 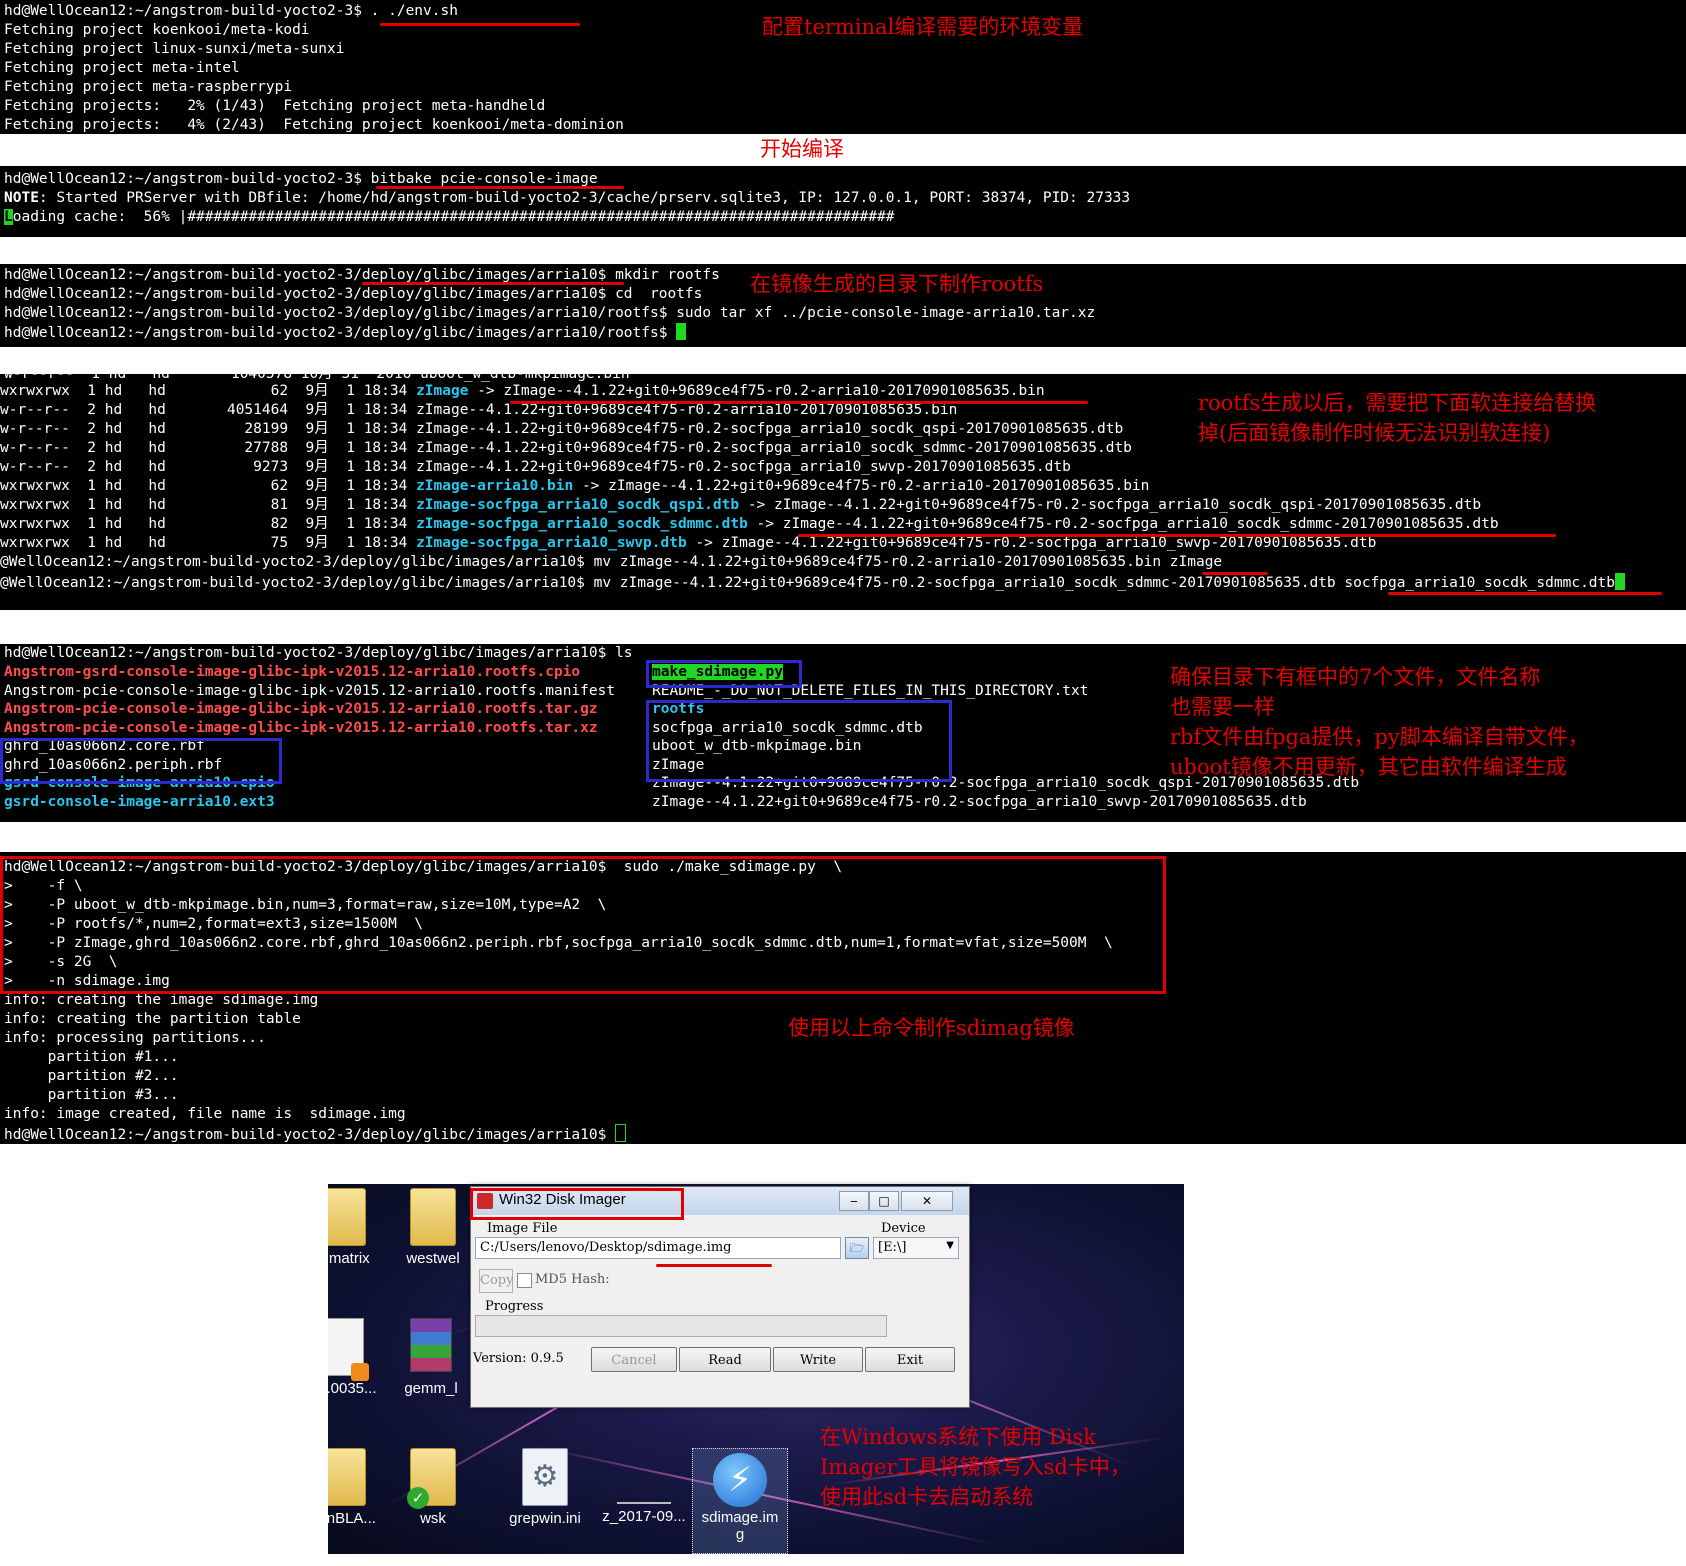 I want to click on file-meta: w-r--r-- 2 hd hd 28199 9月 1 18:34, so click(x=208, y=429).